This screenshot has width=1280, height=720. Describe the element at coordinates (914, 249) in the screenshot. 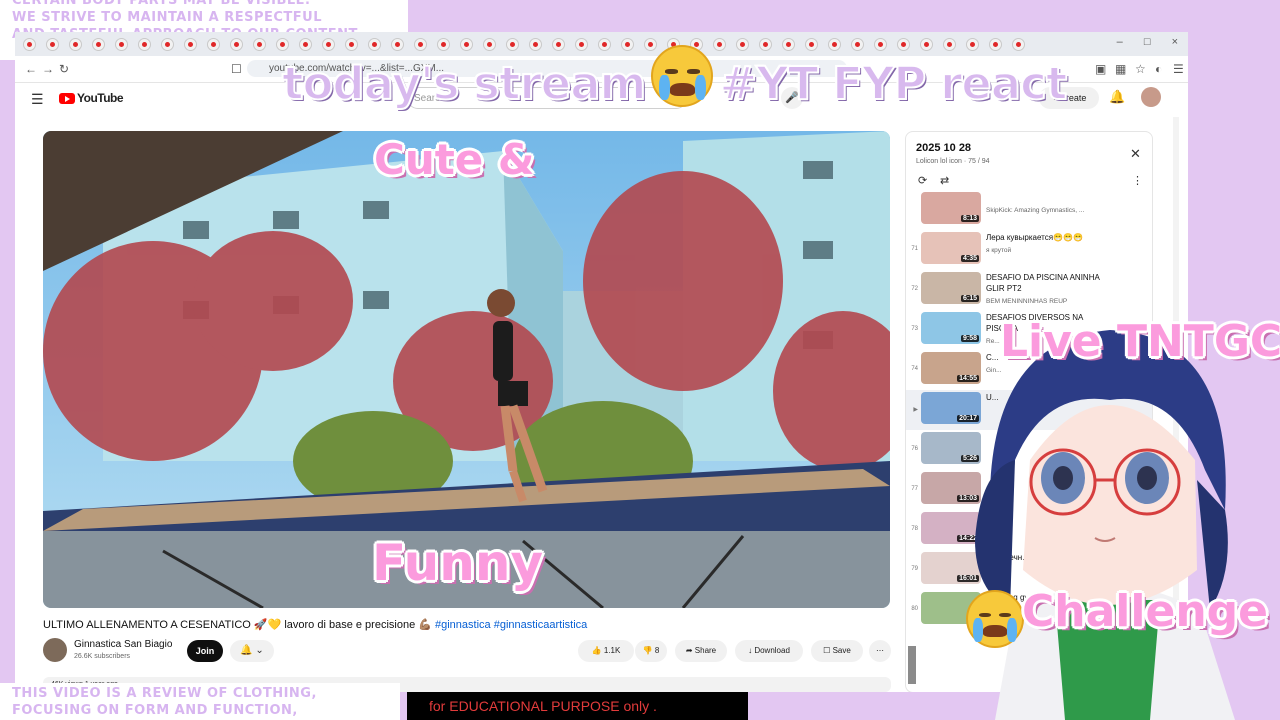

I see `playlist-item-number: 71` at that location.